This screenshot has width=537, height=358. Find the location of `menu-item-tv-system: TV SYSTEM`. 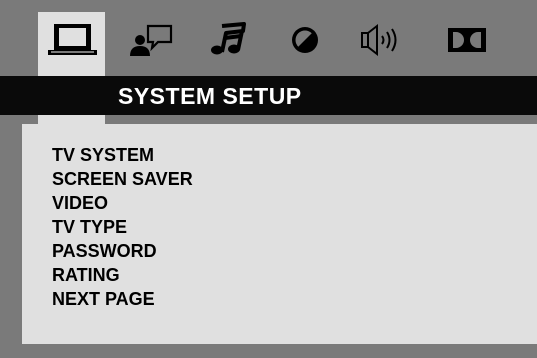

menu-item-tv-system: TV SYSTEM is located at coordinates (122, 155).